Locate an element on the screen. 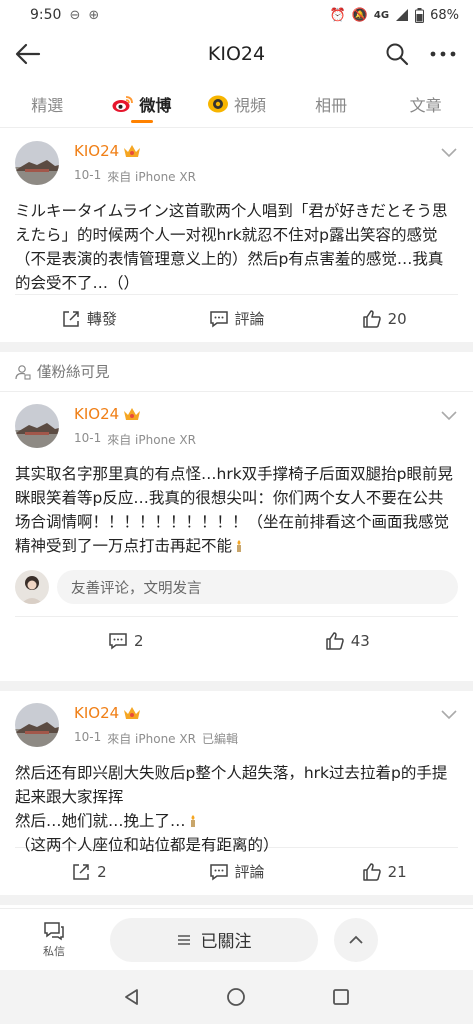 Image resolution: width=473 pixels, height=1024 pixels. download-icon: ⊕ is located at coordinates (94, 15).